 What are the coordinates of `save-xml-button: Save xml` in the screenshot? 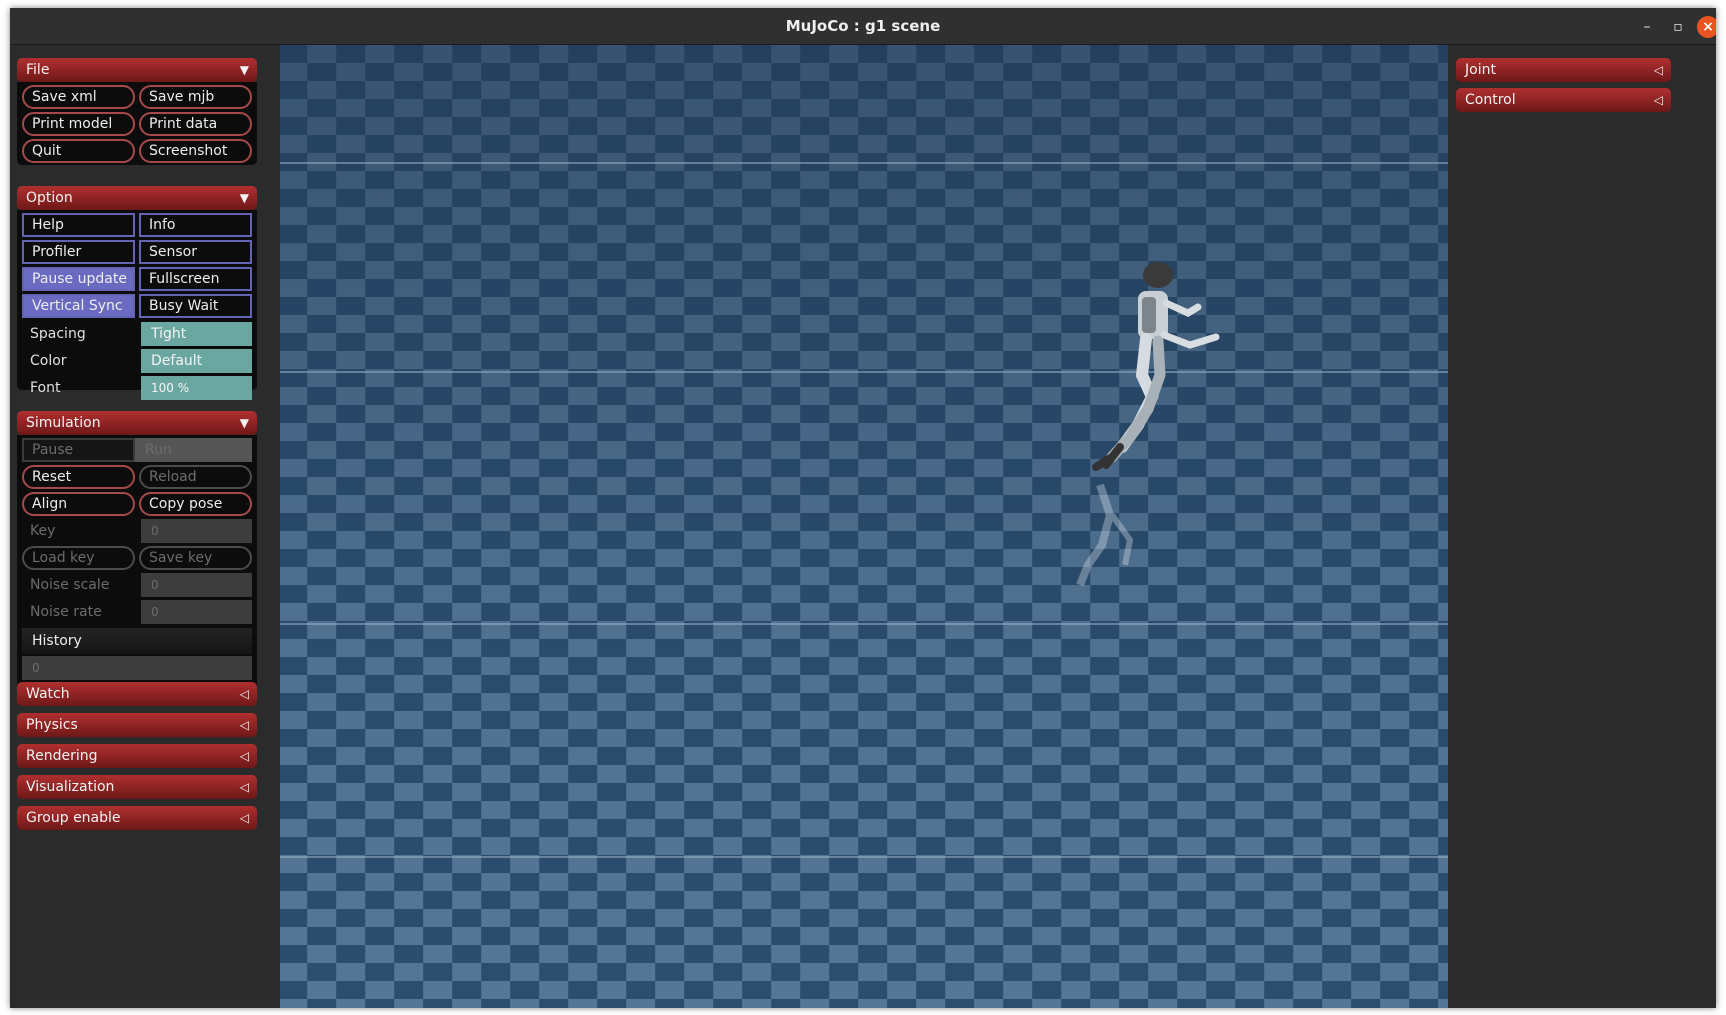 It's located at (78, 97).